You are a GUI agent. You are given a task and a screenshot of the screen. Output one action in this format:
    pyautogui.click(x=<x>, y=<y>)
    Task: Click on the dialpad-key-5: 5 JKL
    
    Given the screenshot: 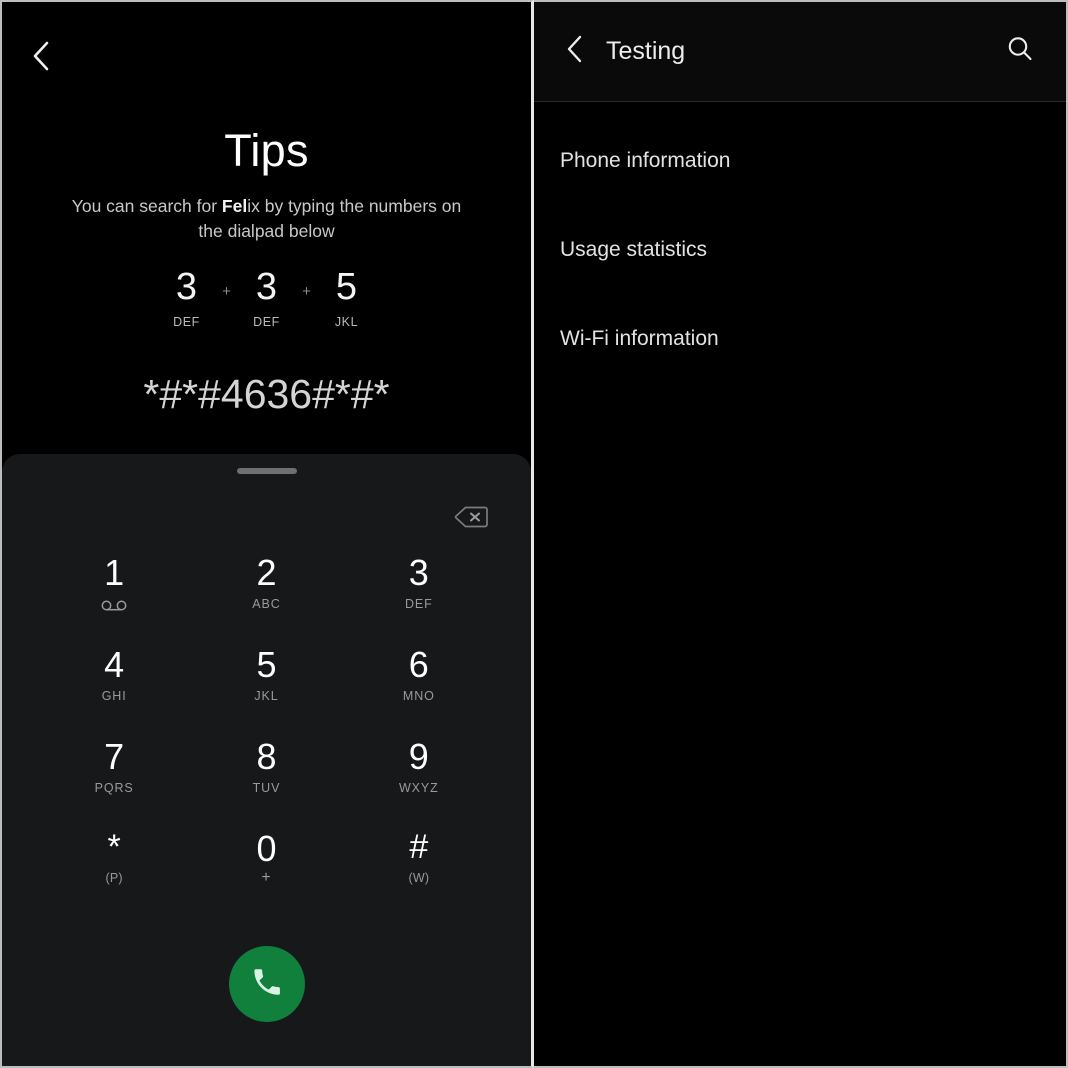 What is the action you would take?
    pyautogui.click(x=266, y=692)
    